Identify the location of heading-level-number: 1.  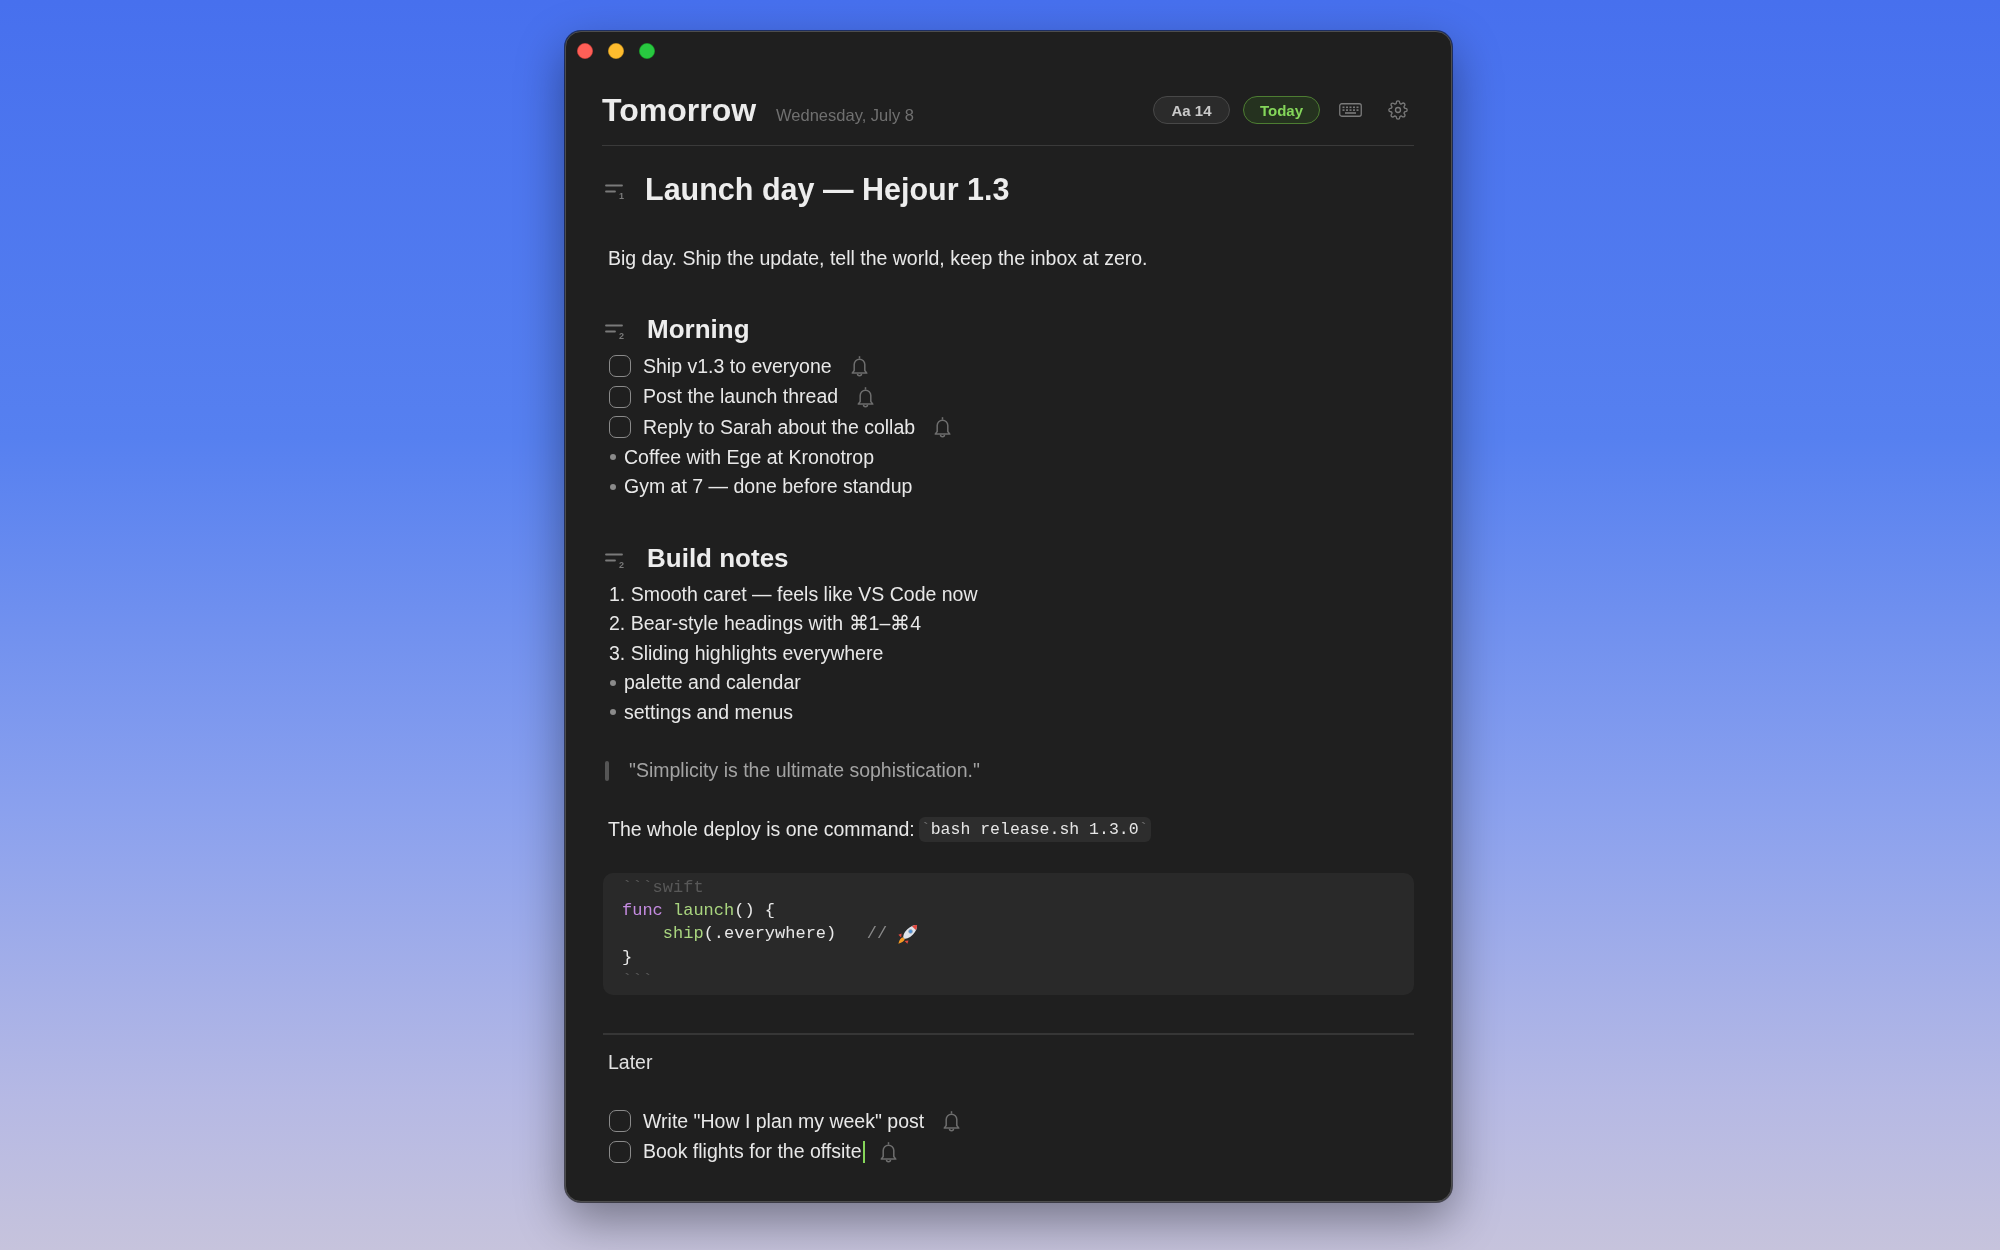
(621, 196).